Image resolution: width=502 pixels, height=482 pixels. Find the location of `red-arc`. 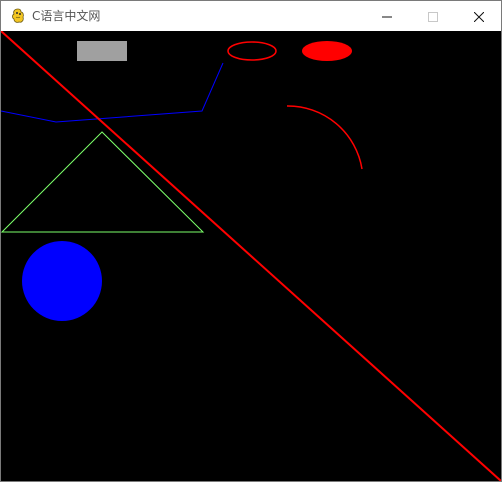

red-arc is located at coordinates (324, 137).